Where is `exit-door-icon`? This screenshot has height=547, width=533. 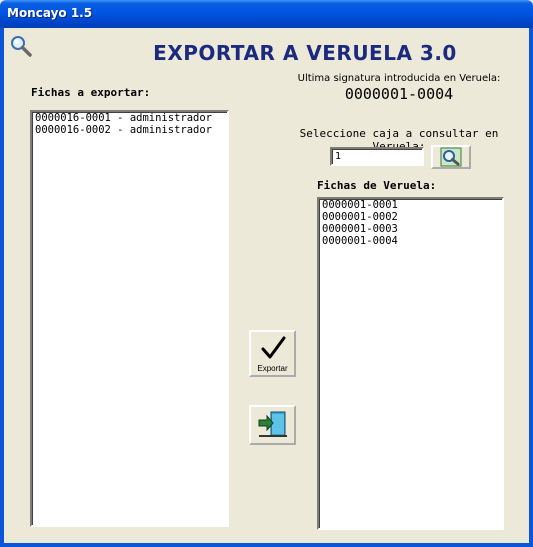
exit-door-icon is located at coordinates (272, 424).